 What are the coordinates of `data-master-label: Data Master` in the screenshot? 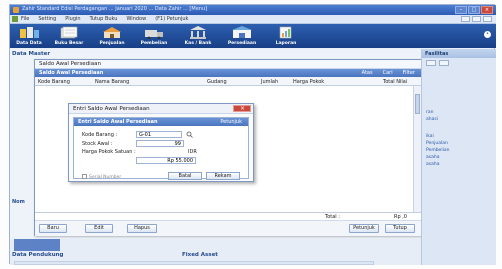 It's located at (31, 54).